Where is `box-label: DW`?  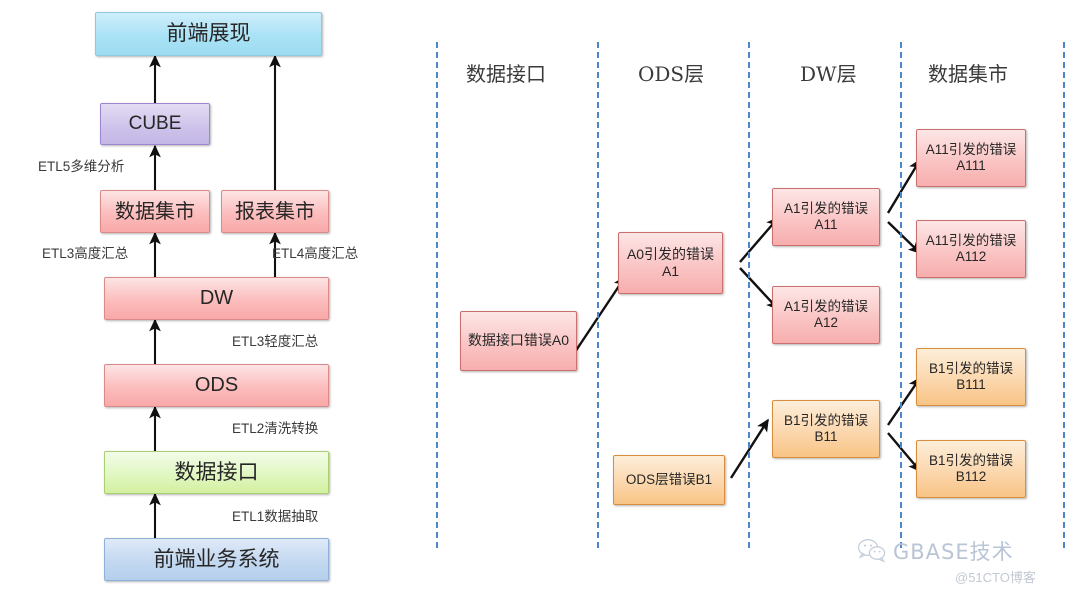 box-label: DW is located at coordinates (216, 298).